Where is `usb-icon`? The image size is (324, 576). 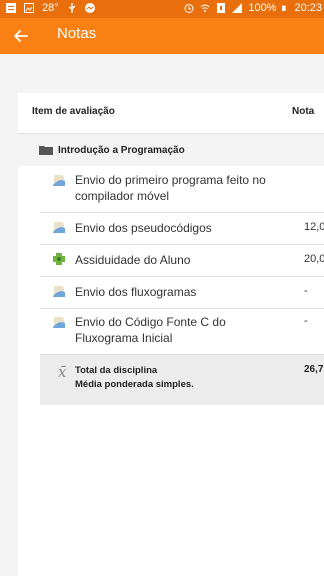
usb-icon is located at coordinates (72, 8).